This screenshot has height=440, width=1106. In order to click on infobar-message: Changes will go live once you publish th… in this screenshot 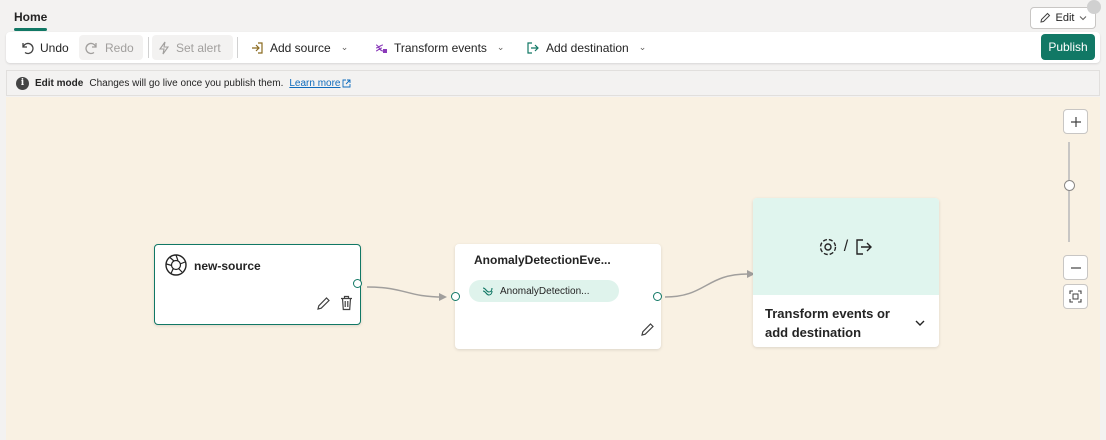, I will do `click(186, 83)`.